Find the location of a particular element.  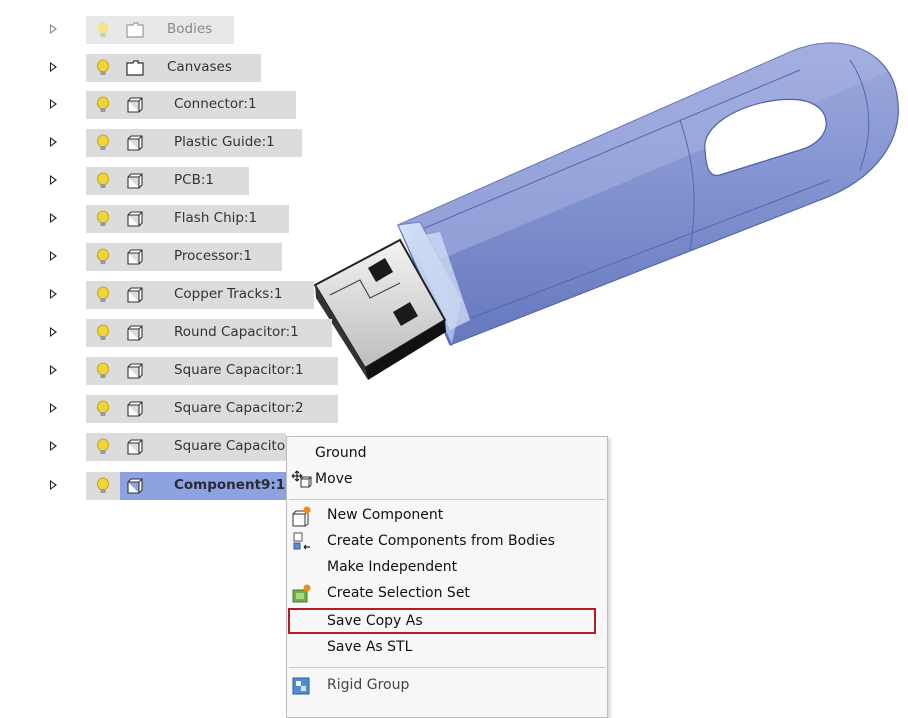

menu-item-rigid-group: Rigid Group is located at coordinates (447, 686).